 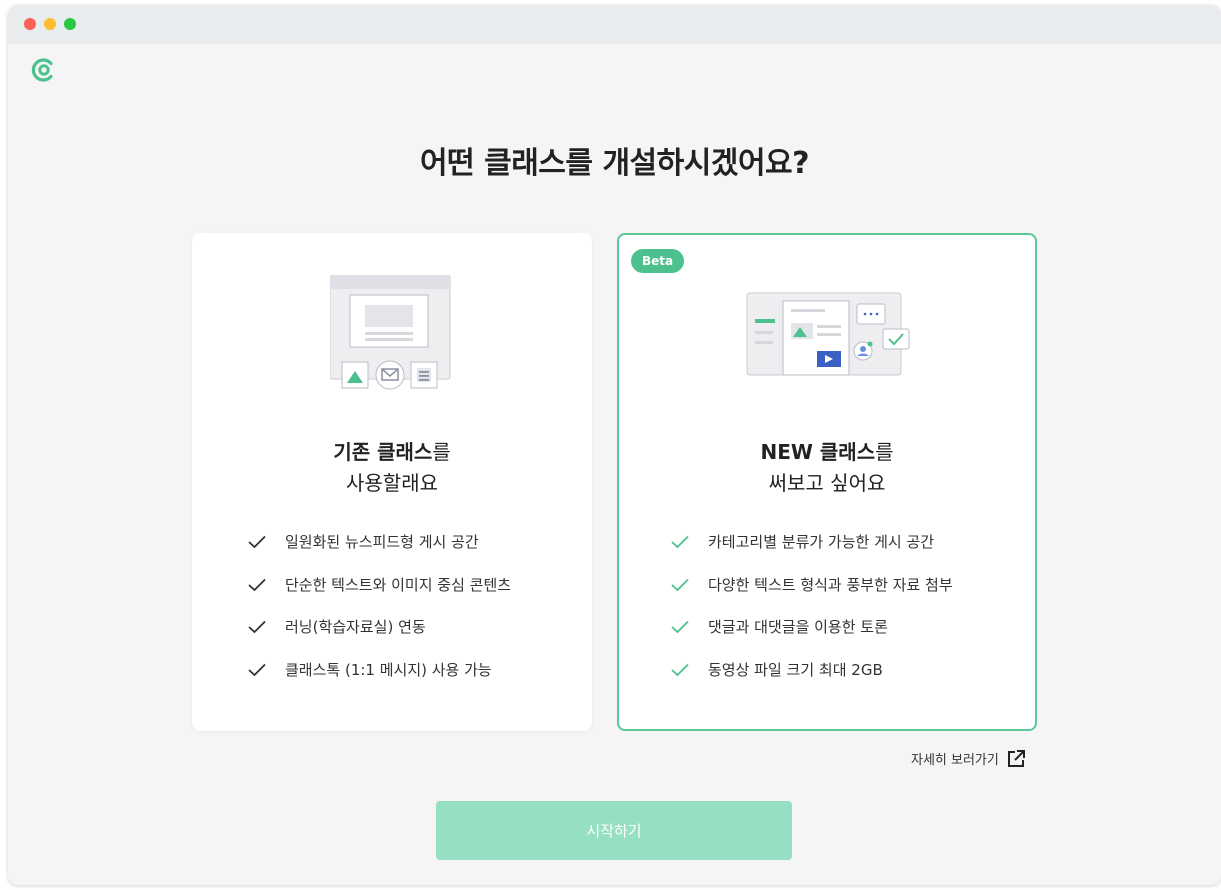 What do you see at coordinates (42, 70) in the screenshot?
I see `app-logo-icon` at bounding box center [42, 70].